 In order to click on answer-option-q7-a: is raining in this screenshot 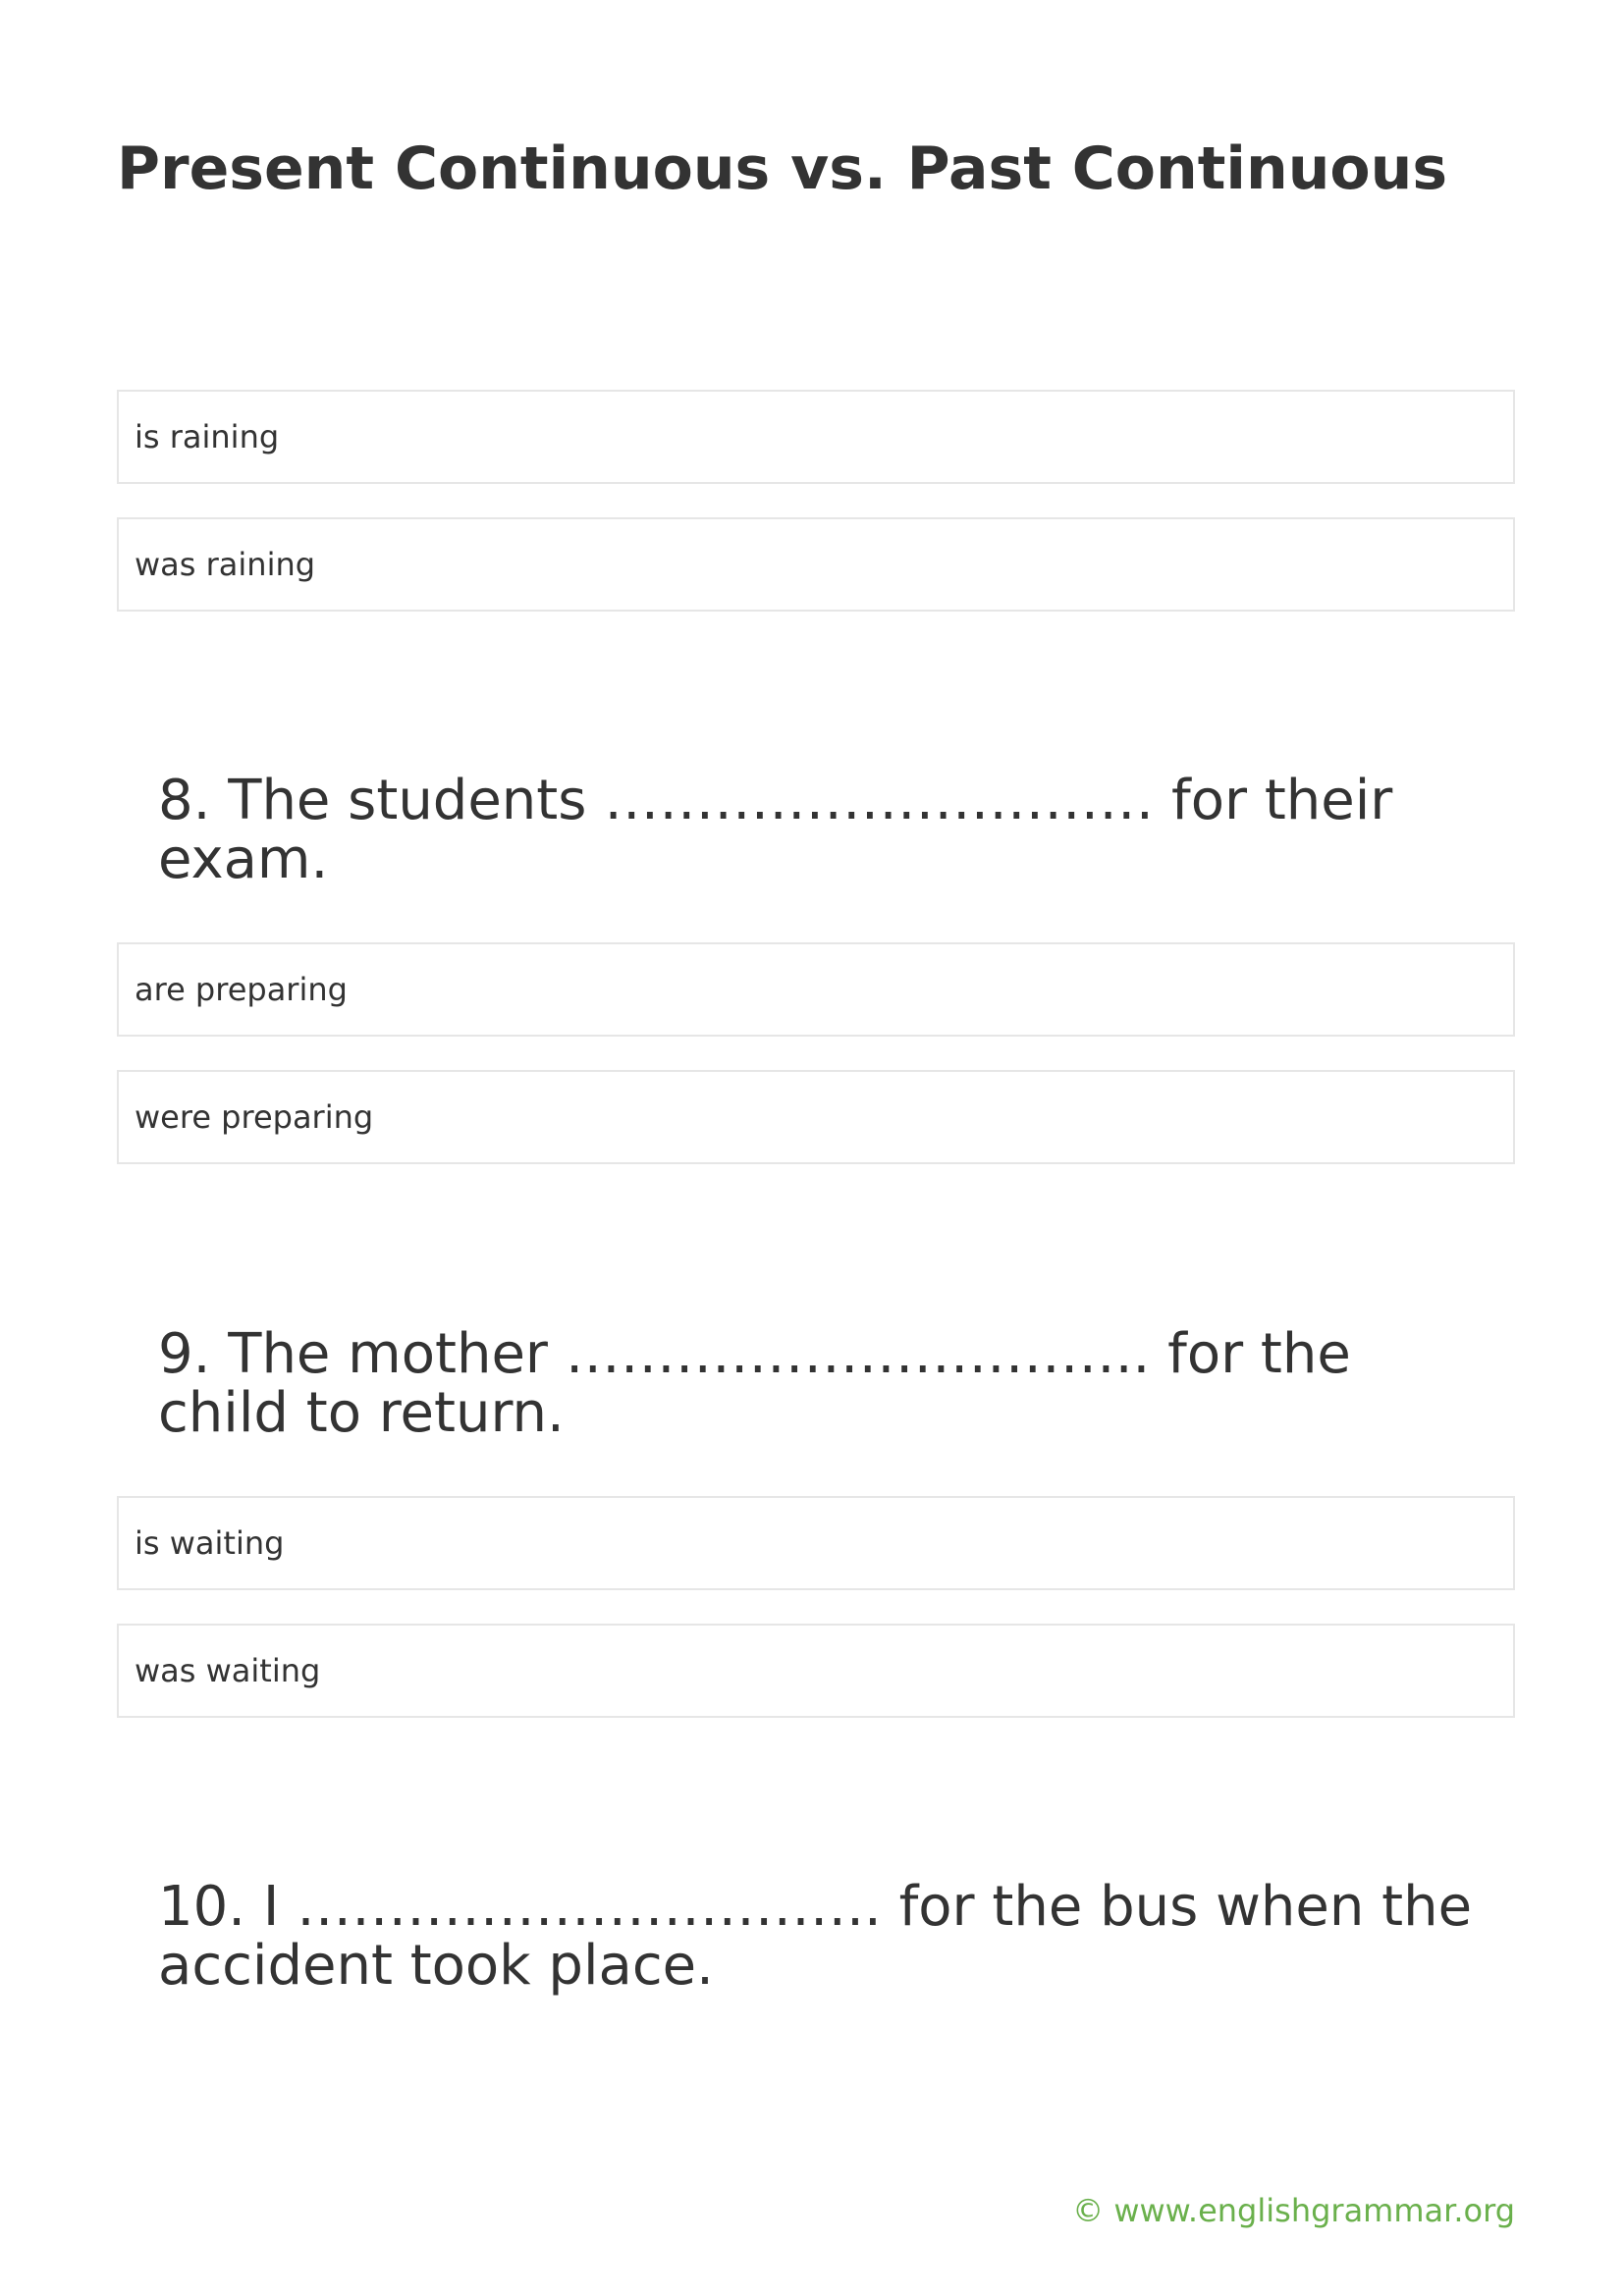, I will do `click(816, 437)`.